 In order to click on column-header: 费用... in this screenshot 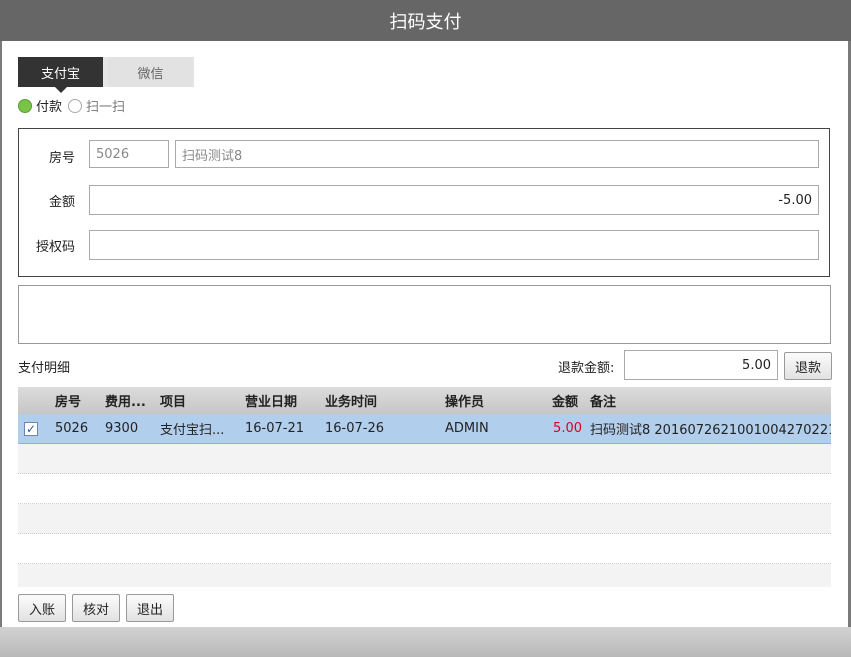, I will do `click(131, 400)`.